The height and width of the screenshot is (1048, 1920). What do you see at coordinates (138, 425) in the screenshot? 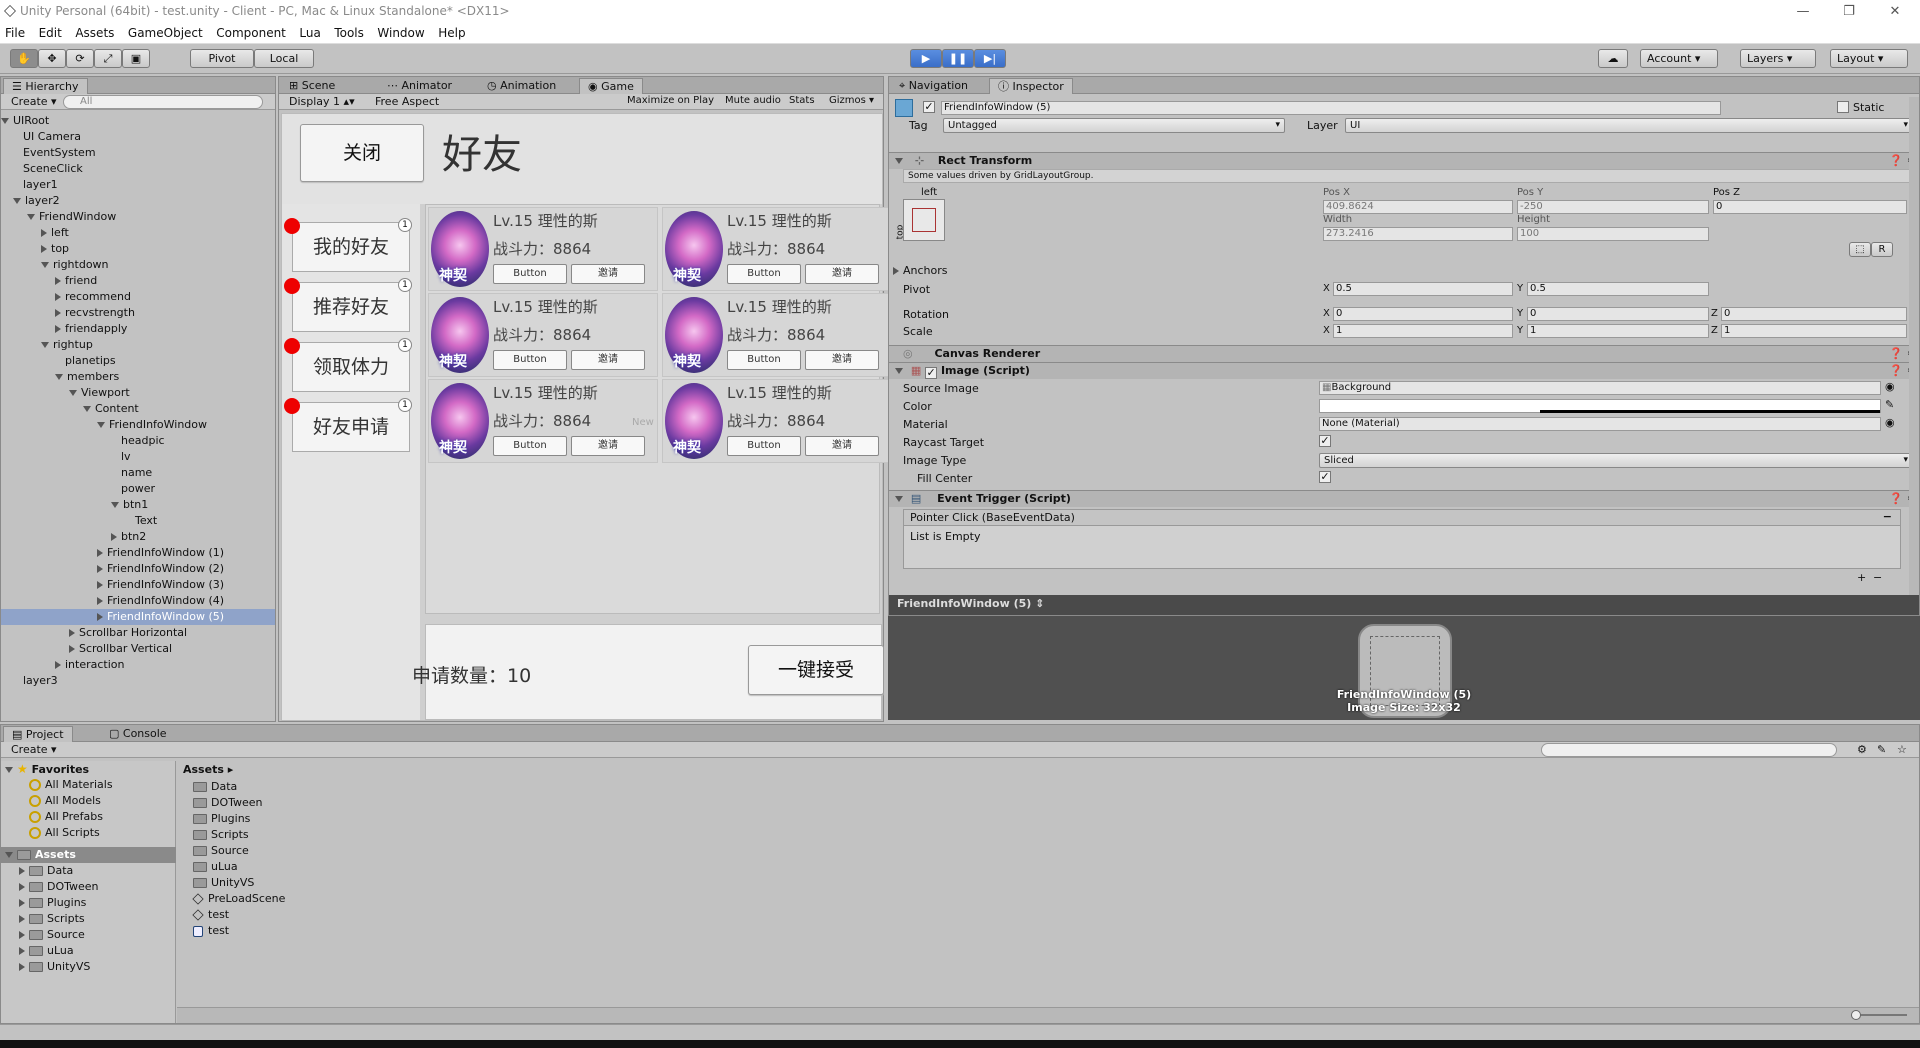
I see `hierarchy-row: FriendInfoWindow` at bounding box center [138, 425].